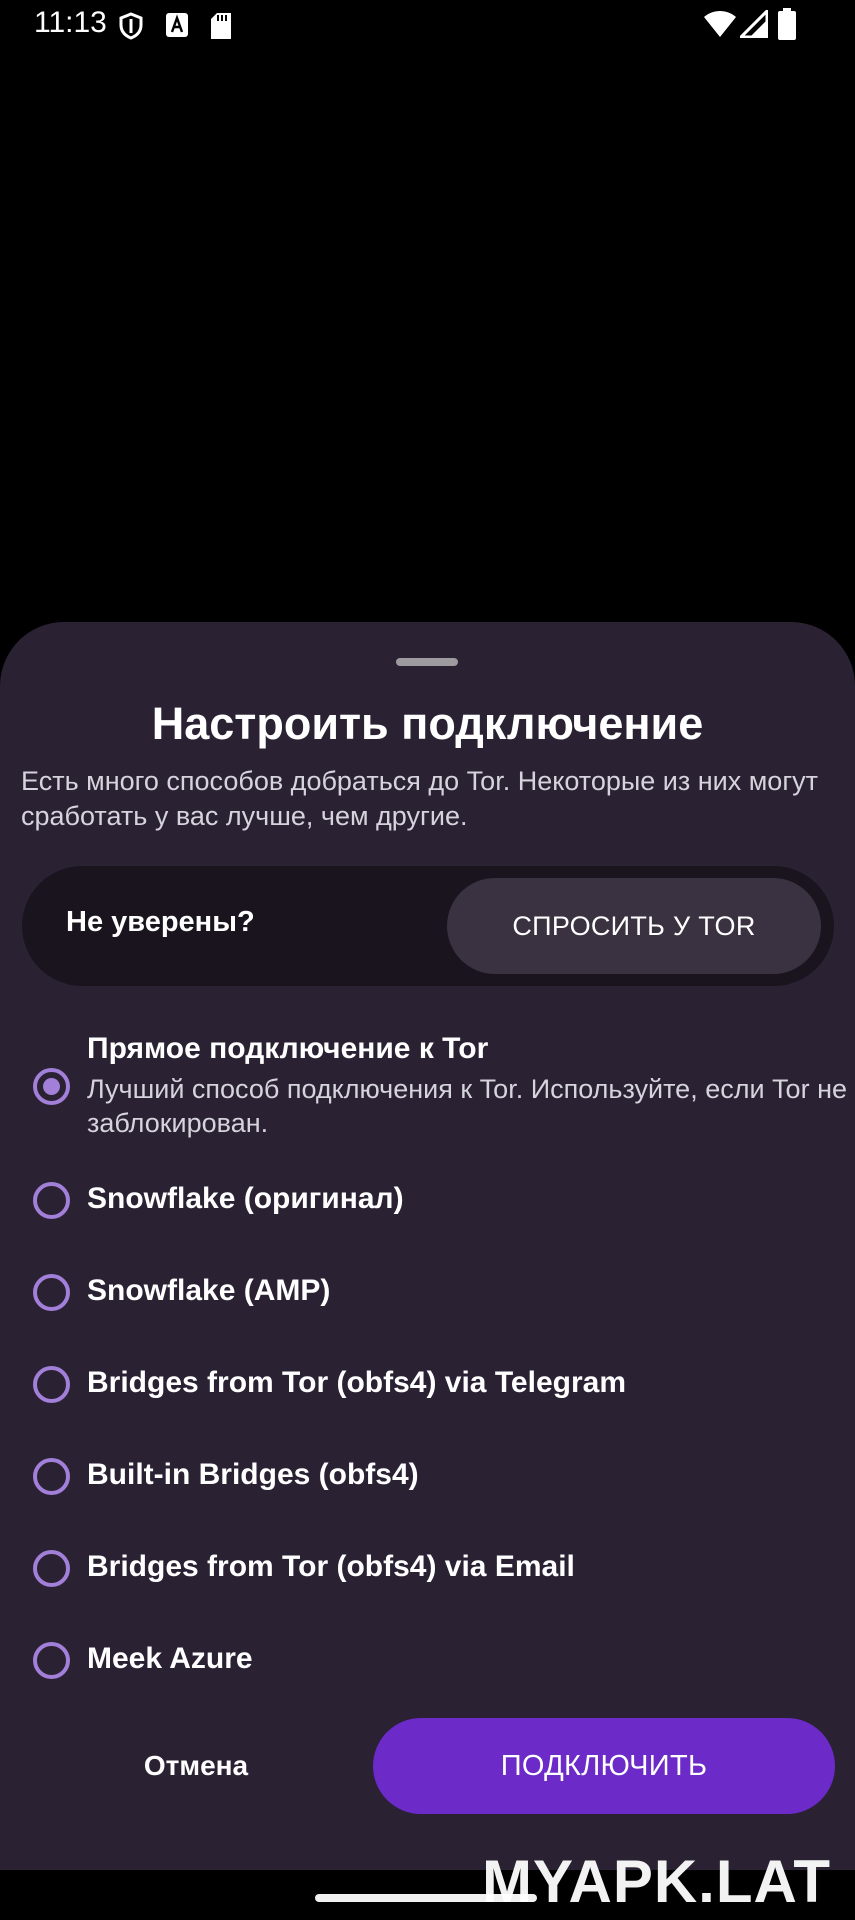 This screenshot has width=855, height=1920. I want to click on option-title: Snowflake (оригинал), so click(245, 1198).